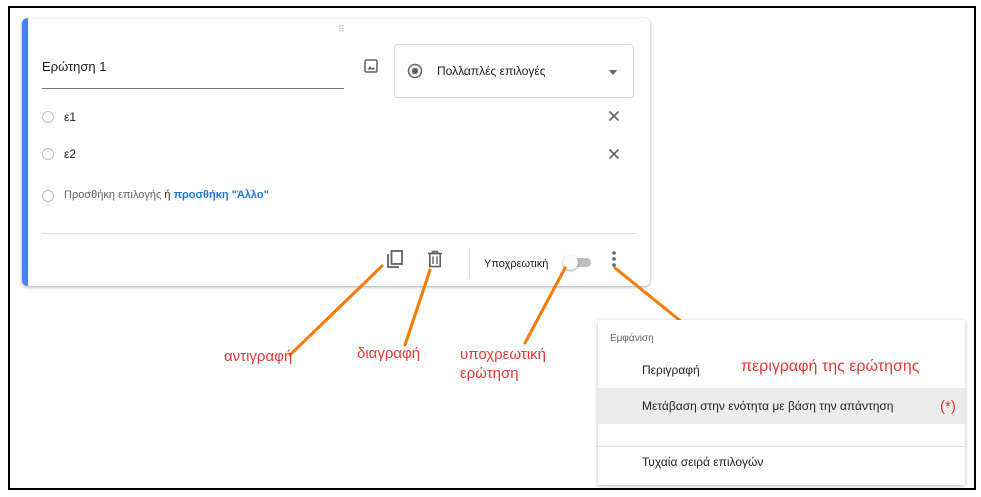 The image size is (981, 497). I want to click on toggle-knob, so click(570, 262).